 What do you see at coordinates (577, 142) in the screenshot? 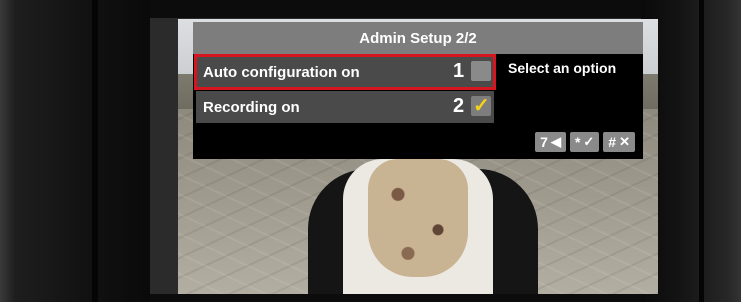
I see `key-label: *` at bounding box center [577, 142].